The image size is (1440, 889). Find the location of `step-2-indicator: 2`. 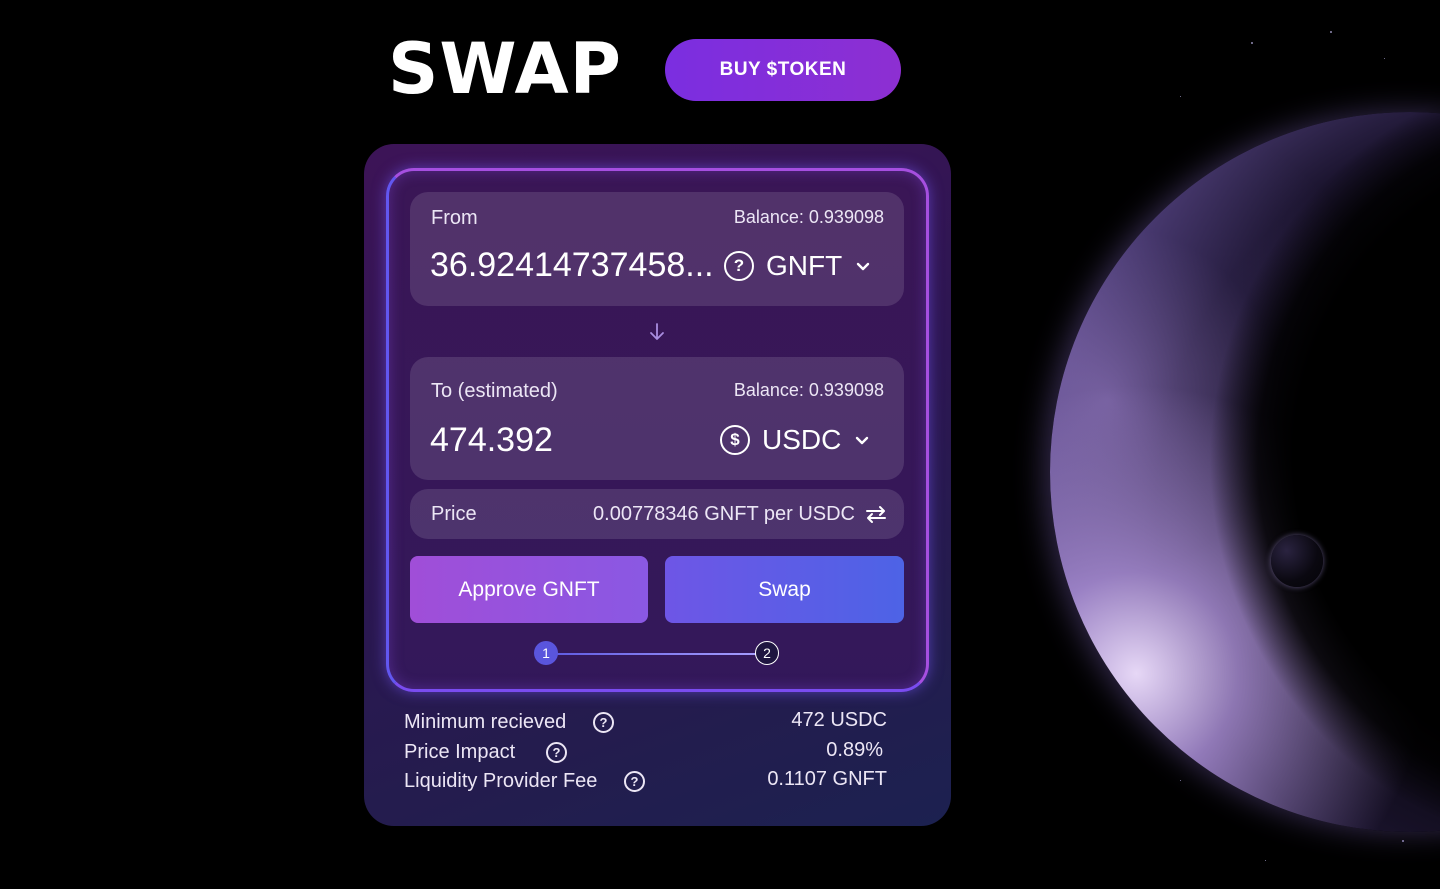

step-2-indicator: 2 is located at coordinates (767, 653).